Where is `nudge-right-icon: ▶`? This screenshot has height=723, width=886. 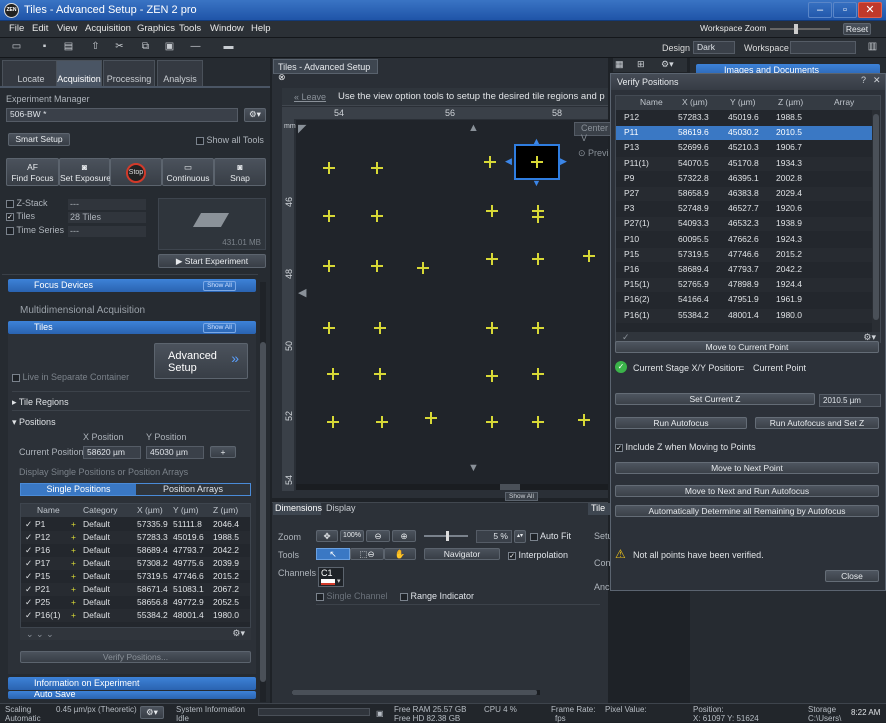
nudge-right-icon: ▶ is located at coordinates (563, 161).